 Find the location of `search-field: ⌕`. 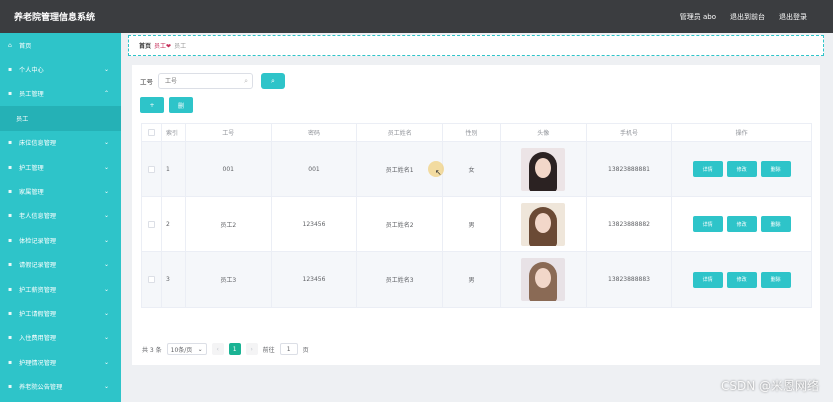

search-field: ⌕ is located at coordinates (205, 81).